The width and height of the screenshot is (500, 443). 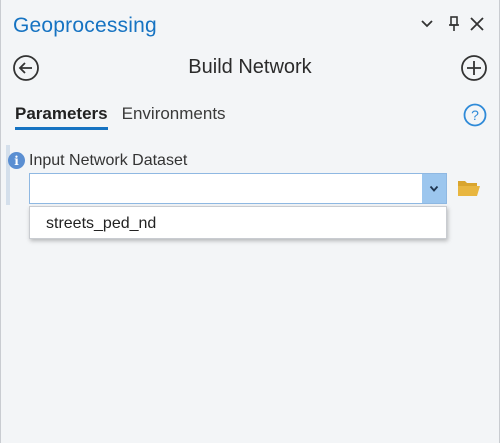 What do you see at coordinates (174, 117) in the screenshot?
I see `tab-environments: Environments` at bounding box center [174, 117].